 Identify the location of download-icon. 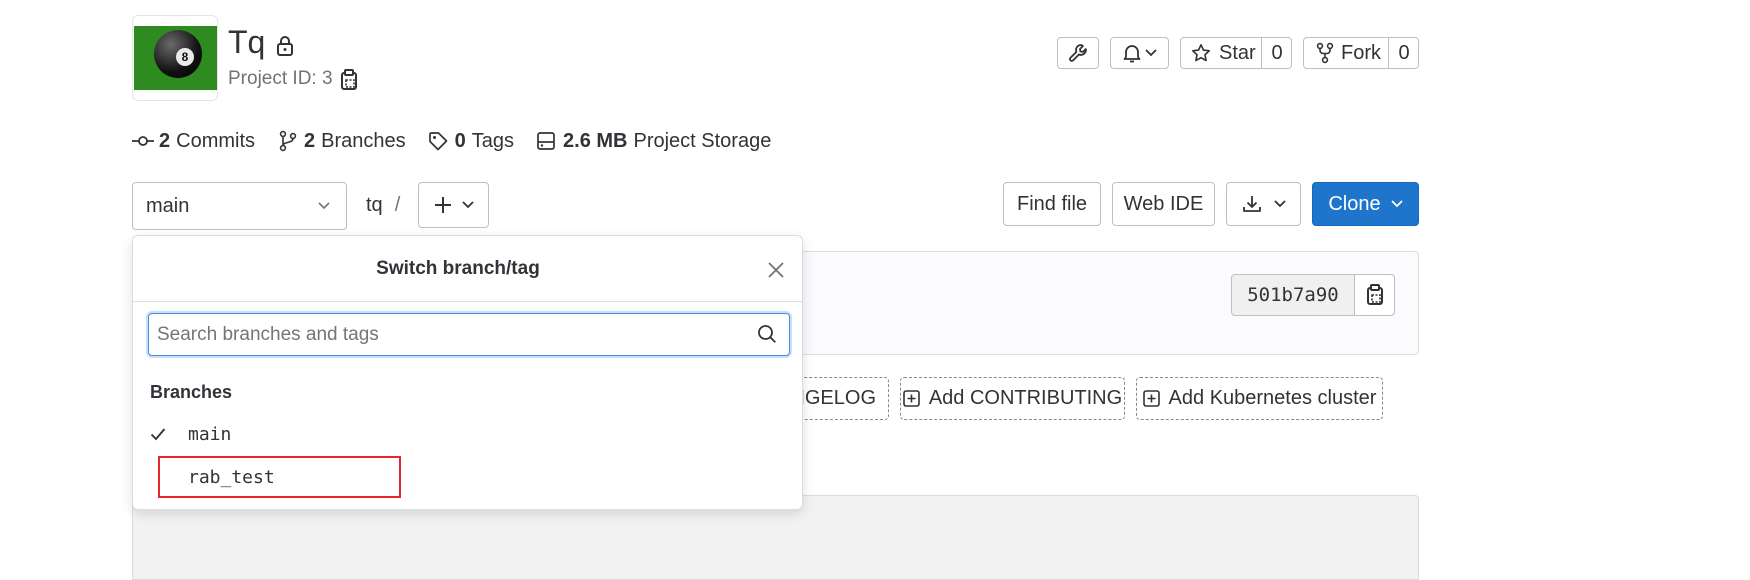
(1252, 204).